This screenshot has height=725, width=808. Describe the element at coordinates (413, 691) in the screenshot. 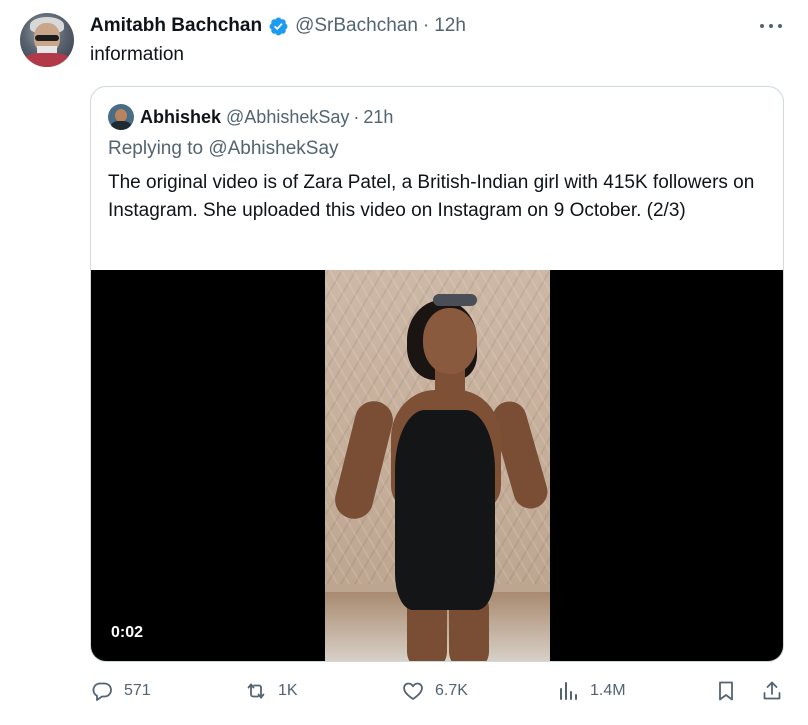

I see `like-icon` at that location.